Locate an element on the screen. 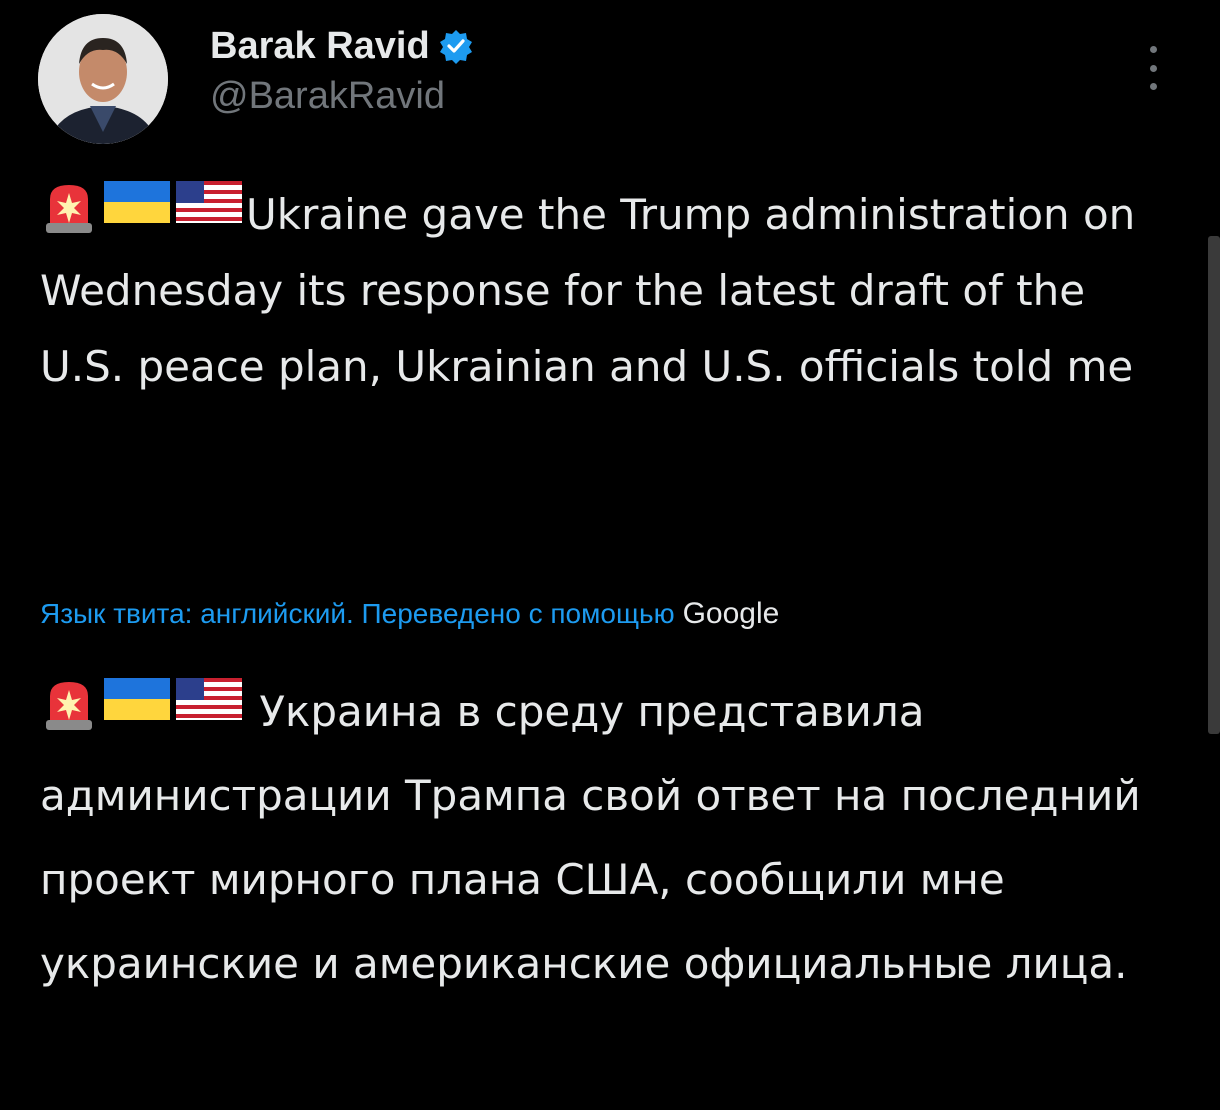 The width and height of the screenshot is (1220, 1110). google-logo: Google is located at coordinates (731, 613).